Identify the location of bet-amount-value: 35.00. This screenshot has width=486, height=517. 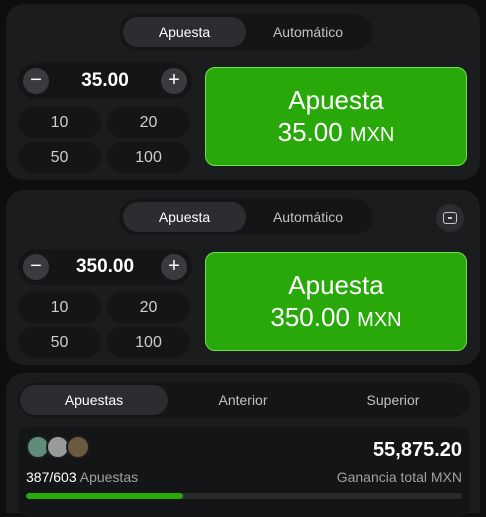
(105, 81).